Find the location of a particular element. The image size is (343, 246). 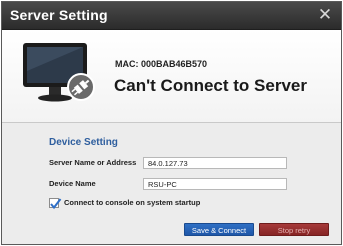

dialog-title: Server Setting is located at coordinates (59, 15).